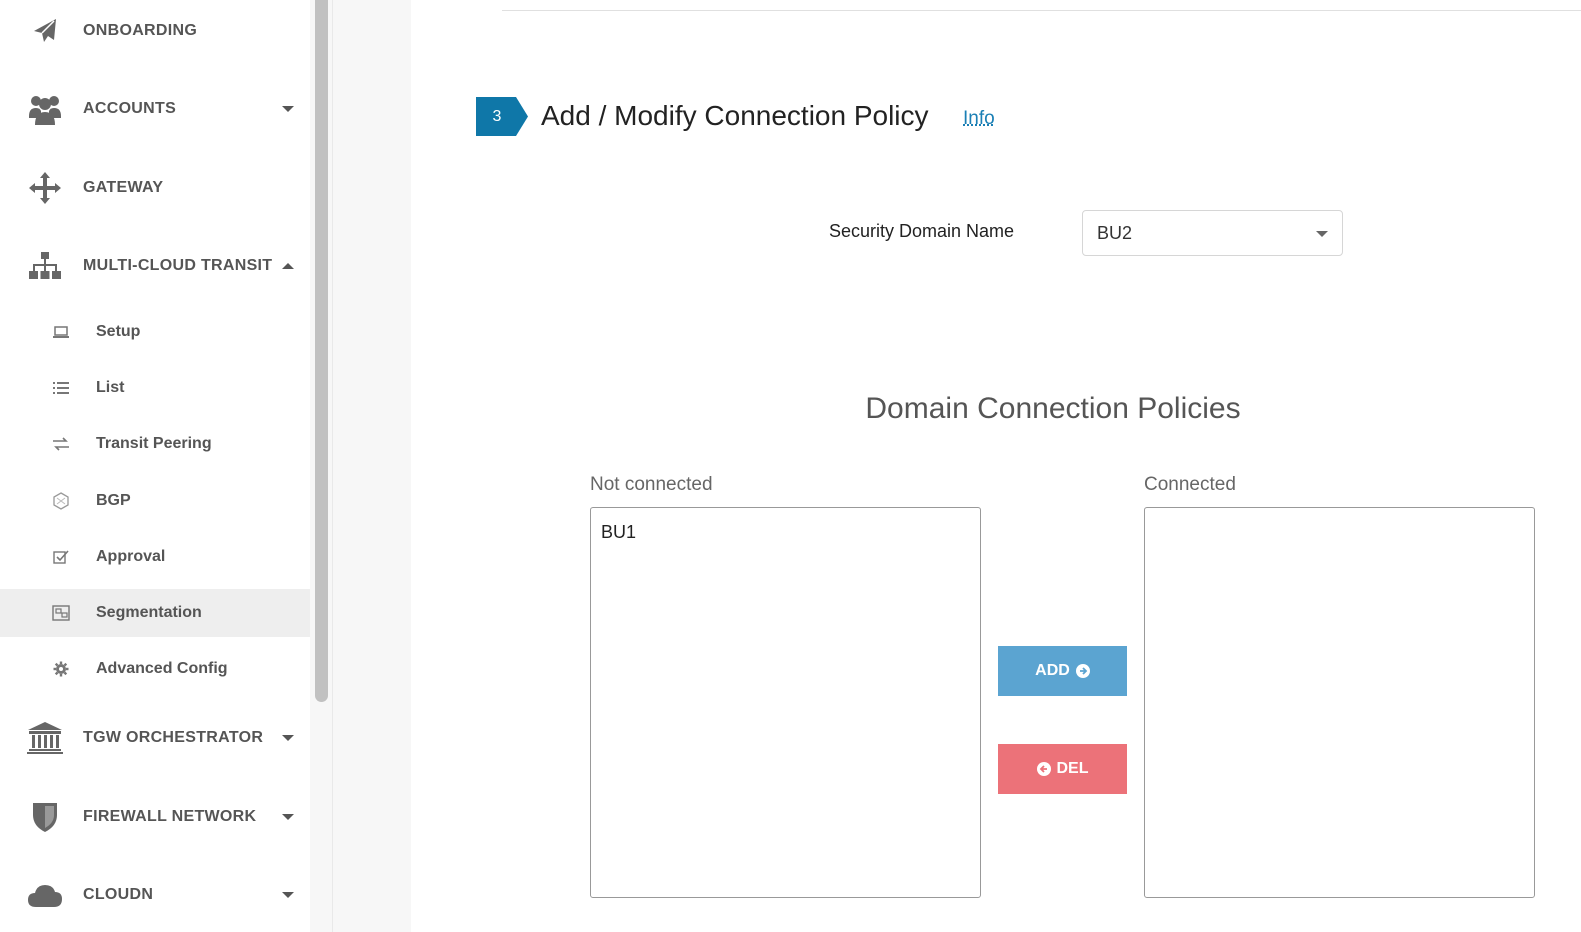 The image size is (1581, 932). I want to click on laptop-icon, so click(61, 332).